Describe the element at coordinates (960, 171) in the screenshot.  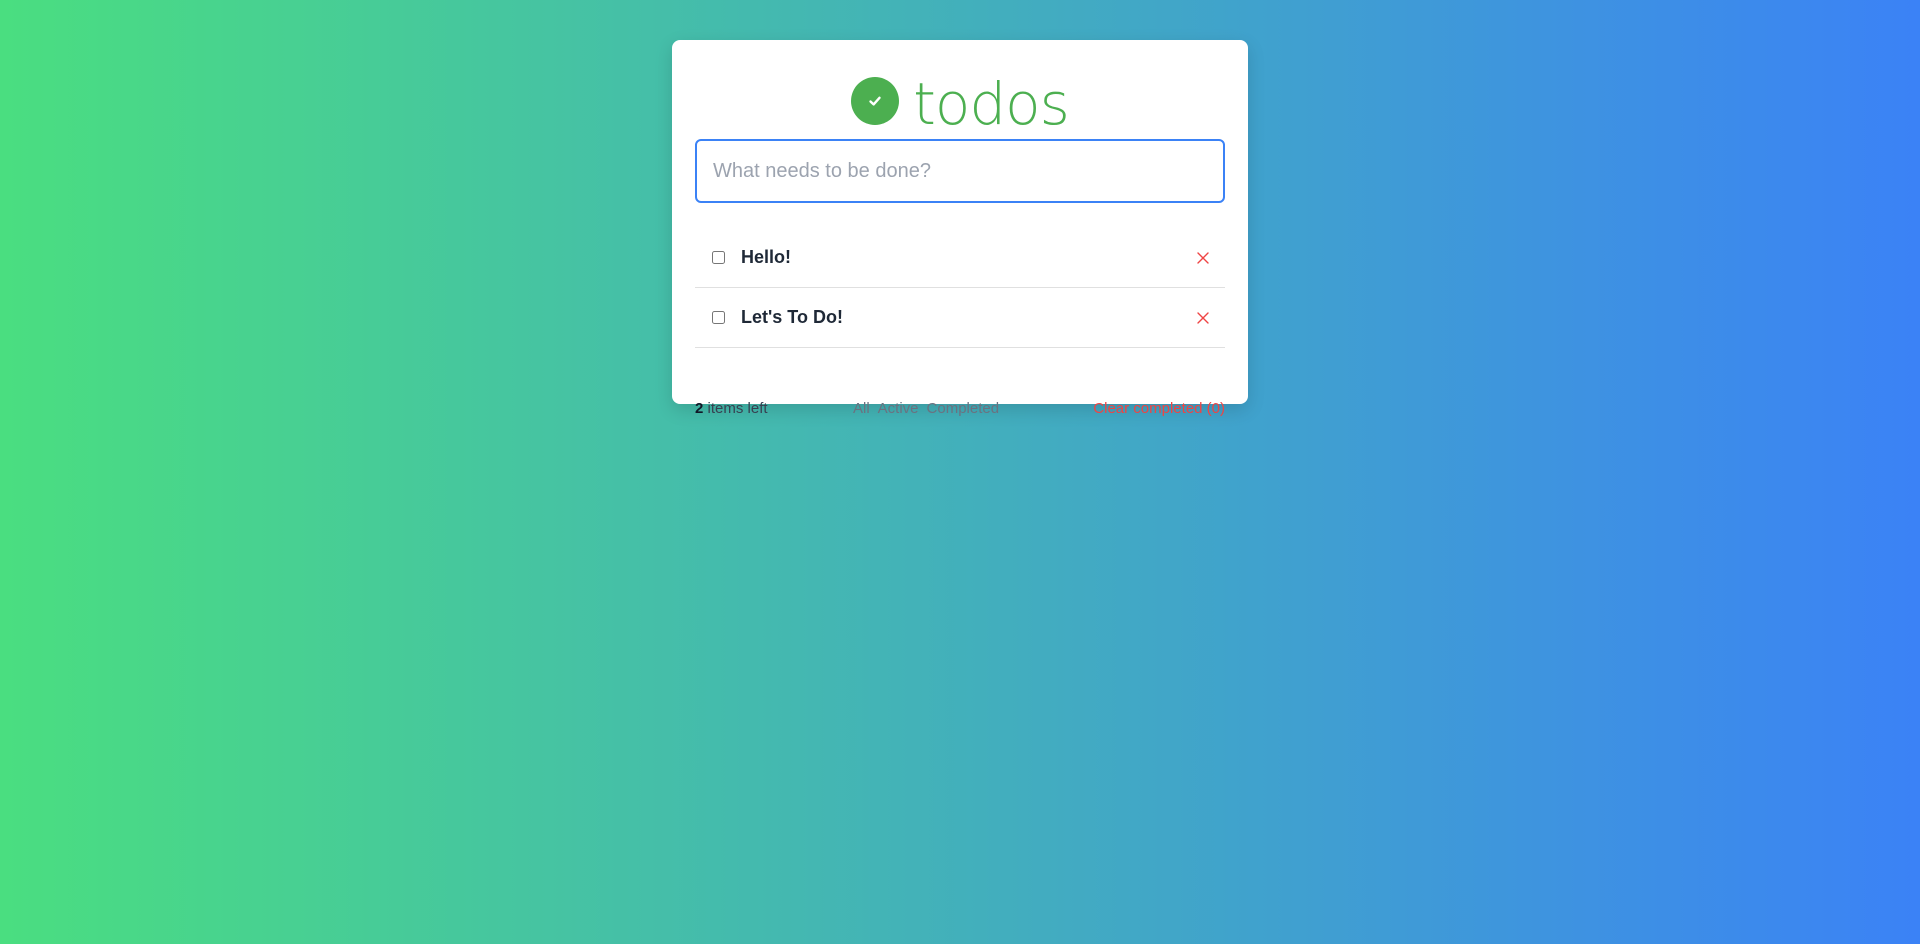
I see `new-todo-input` at that location.